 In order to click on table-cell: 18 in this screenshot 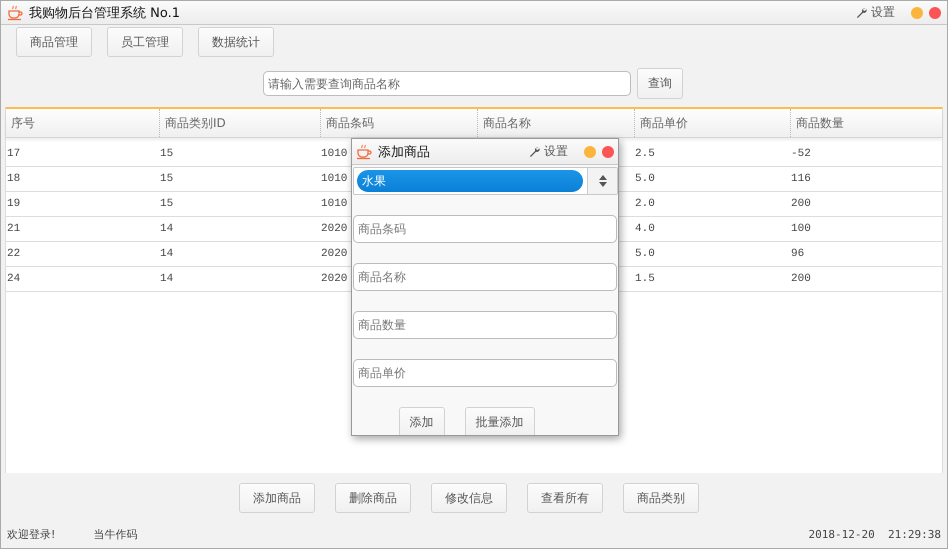, I will do `click(13, 179)`.